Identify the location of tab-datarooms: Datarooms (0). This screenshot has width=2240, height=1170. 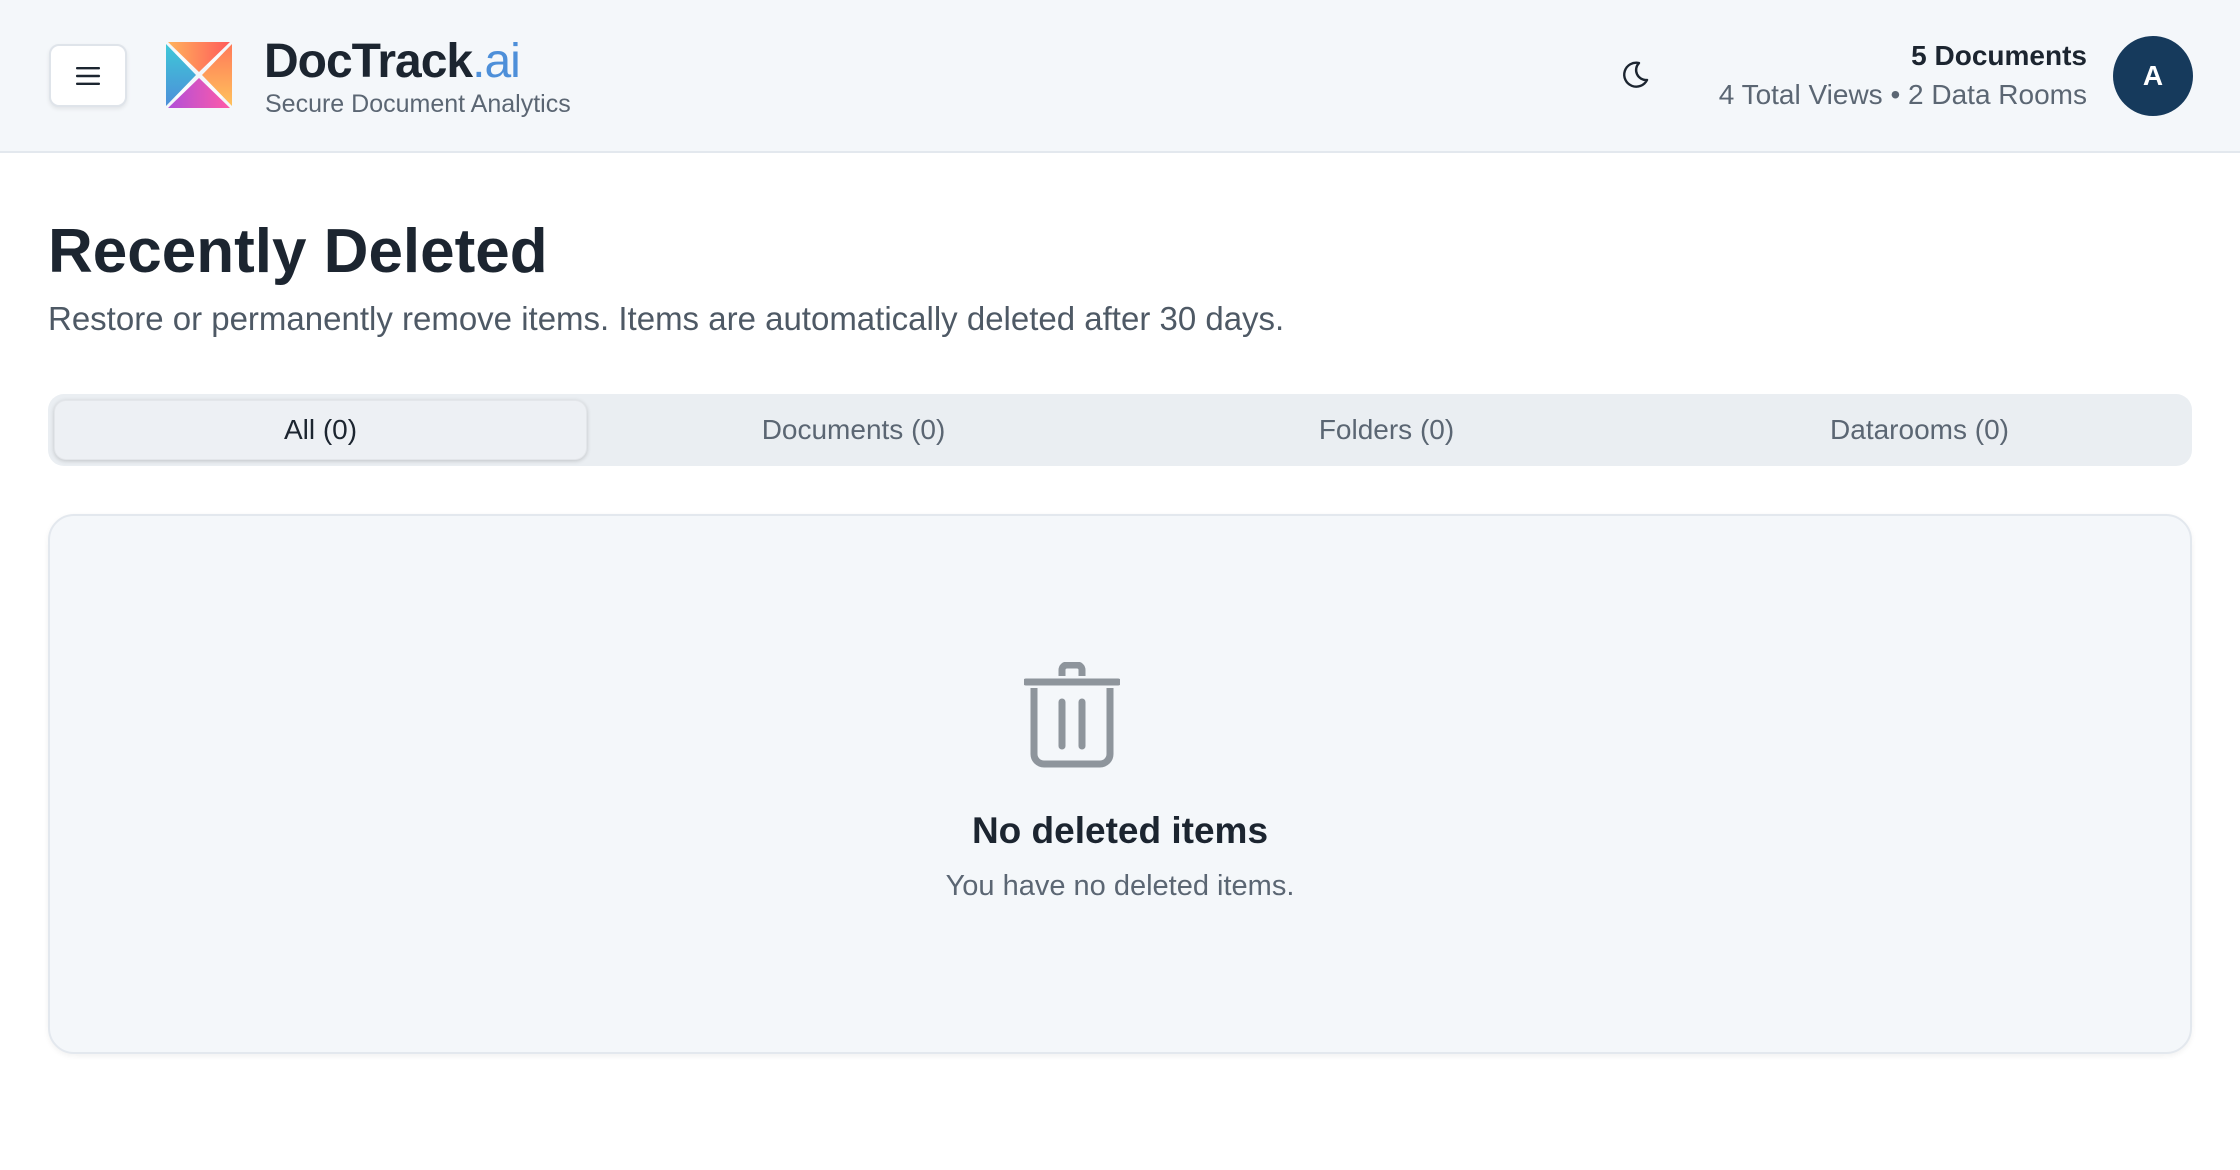
(1919, 430).